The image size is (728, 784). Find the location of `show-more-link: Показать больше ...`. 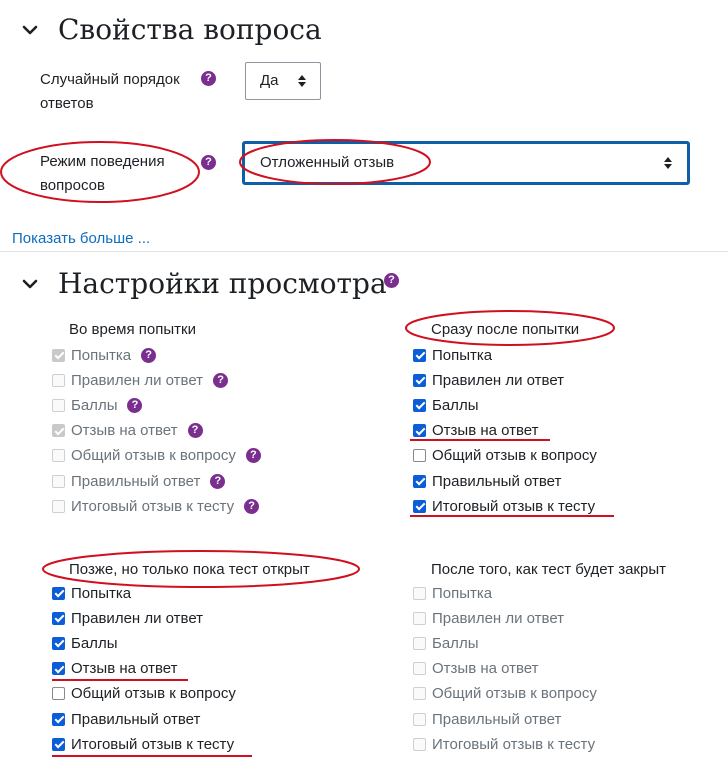

show-more-link: Показать больше ... is located at coordinates (81, 238).